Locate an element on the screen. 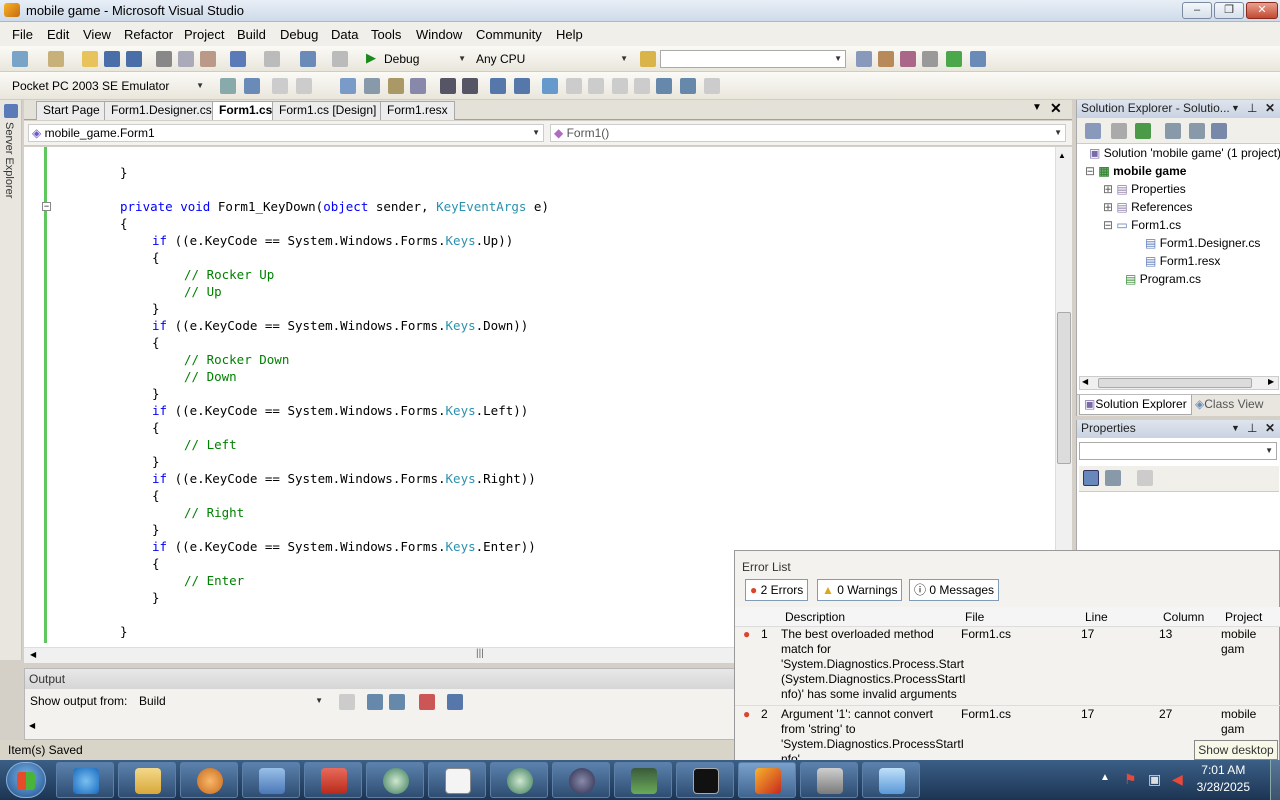 This screenshot has width=1280, height=800. scrollbar-thumb is located at coordinates (1064, 388).